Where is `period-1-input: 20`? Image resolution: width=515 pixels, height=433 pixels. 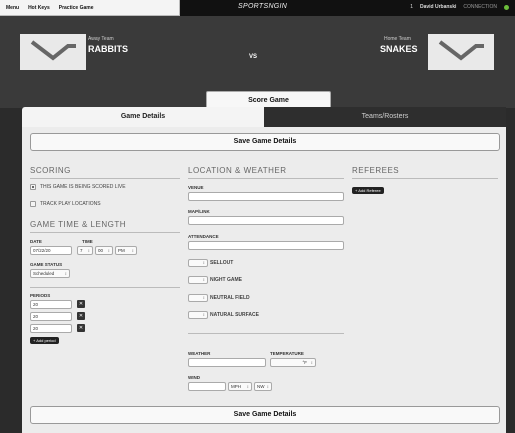 period-1-input: 20 is located at coordinates (51, 304).